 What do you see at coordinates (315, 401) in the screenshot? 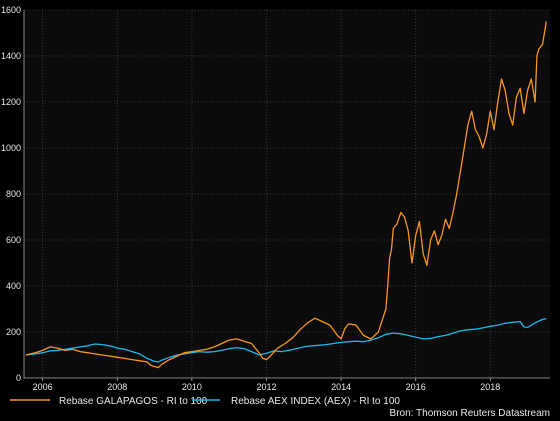
I see `legend-label-aex: Rebase AEX INDEX (AEX) - RI to 100` at bounding box center [315, 401].